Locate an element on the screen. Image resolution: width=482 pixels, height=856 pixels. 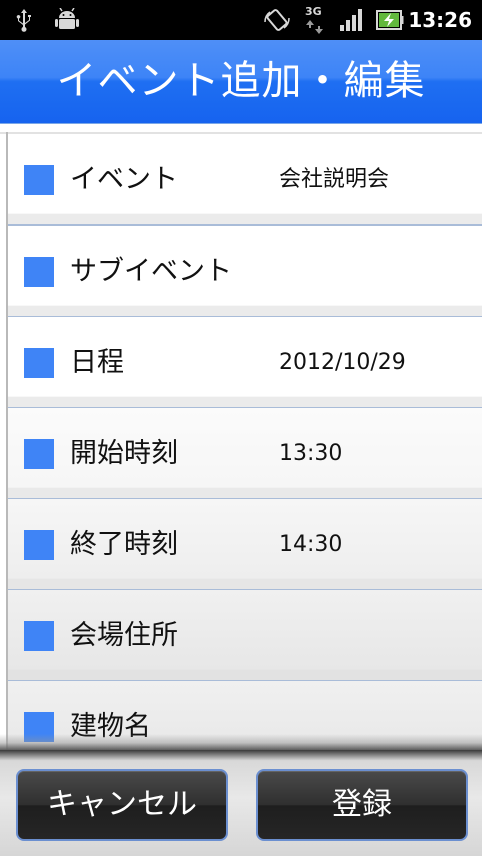
event-row: イベント 会社説明会 is located at coordinates (245, 180).